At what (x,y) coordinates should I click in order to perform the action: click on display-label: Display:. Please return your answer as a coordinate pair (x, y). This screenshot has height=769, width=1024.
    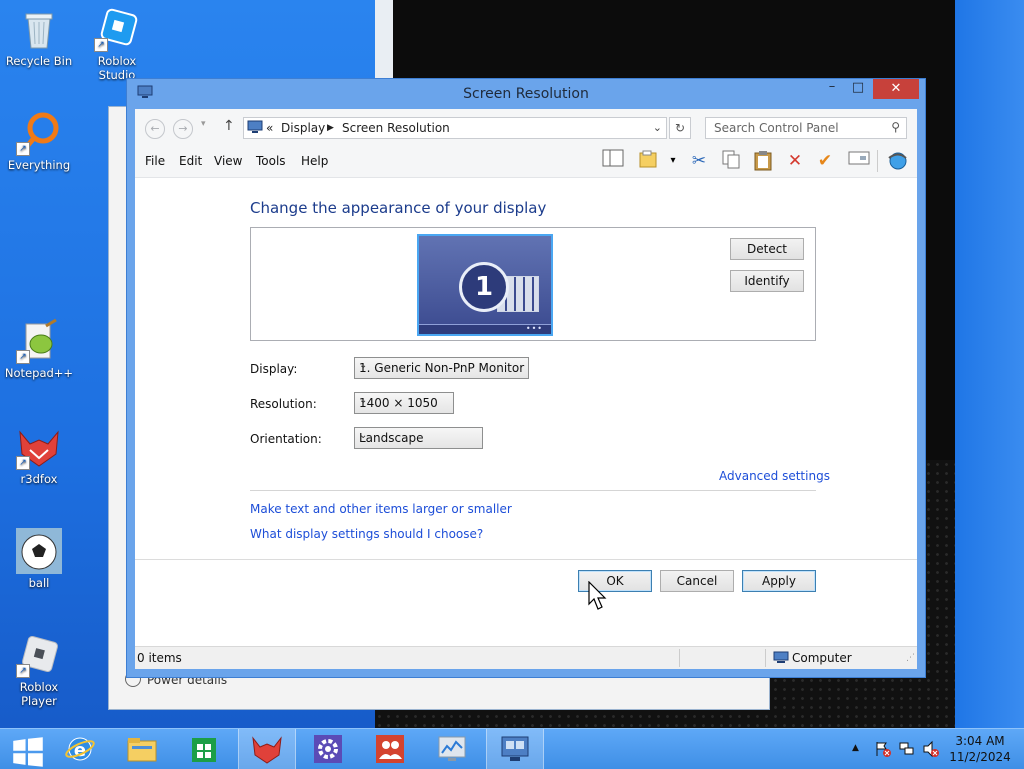
    Looking at the image, I should click on (274, 369).